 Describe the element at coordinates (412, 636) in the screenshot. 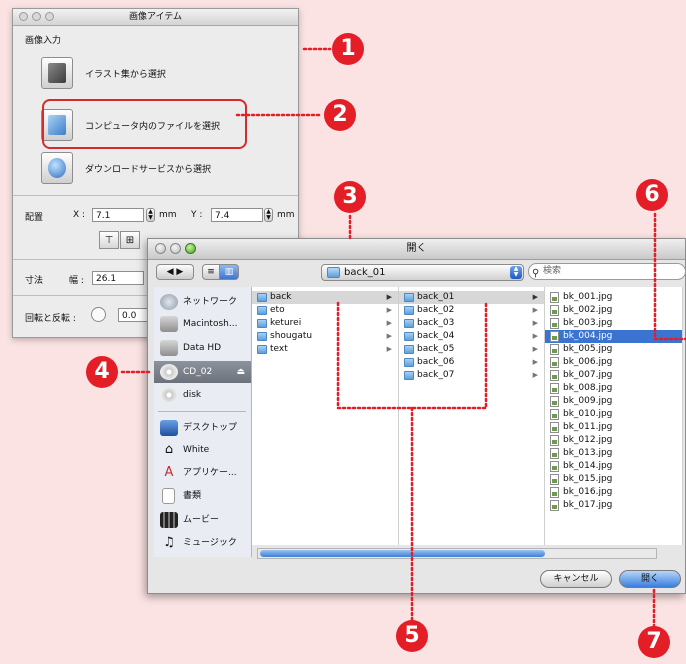

I see `callout-5: 5` at that location.